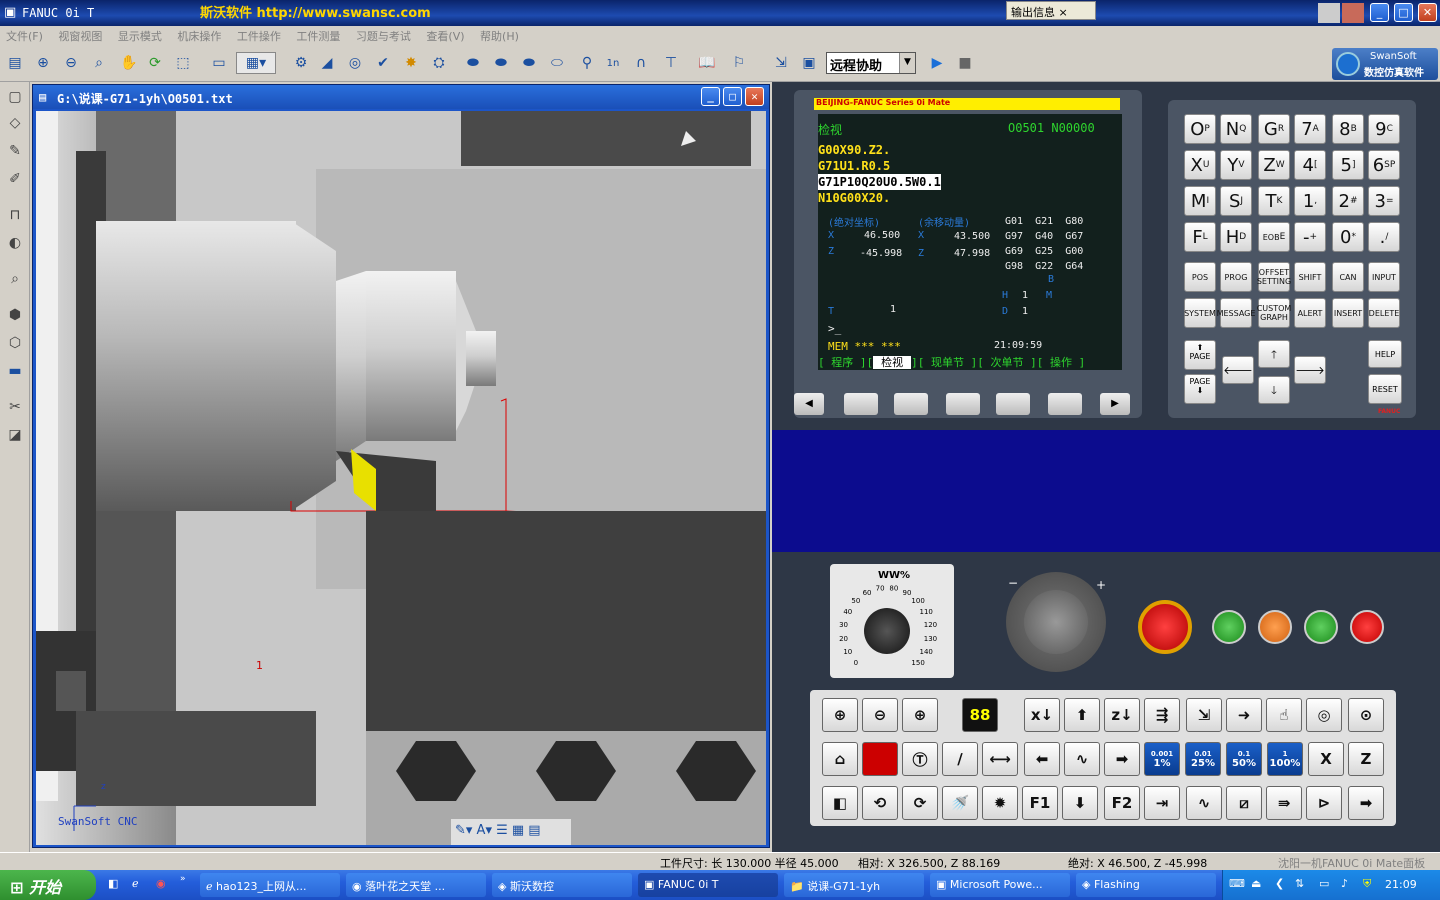  I want to click on maximize-button: □, so click(1403, 12).